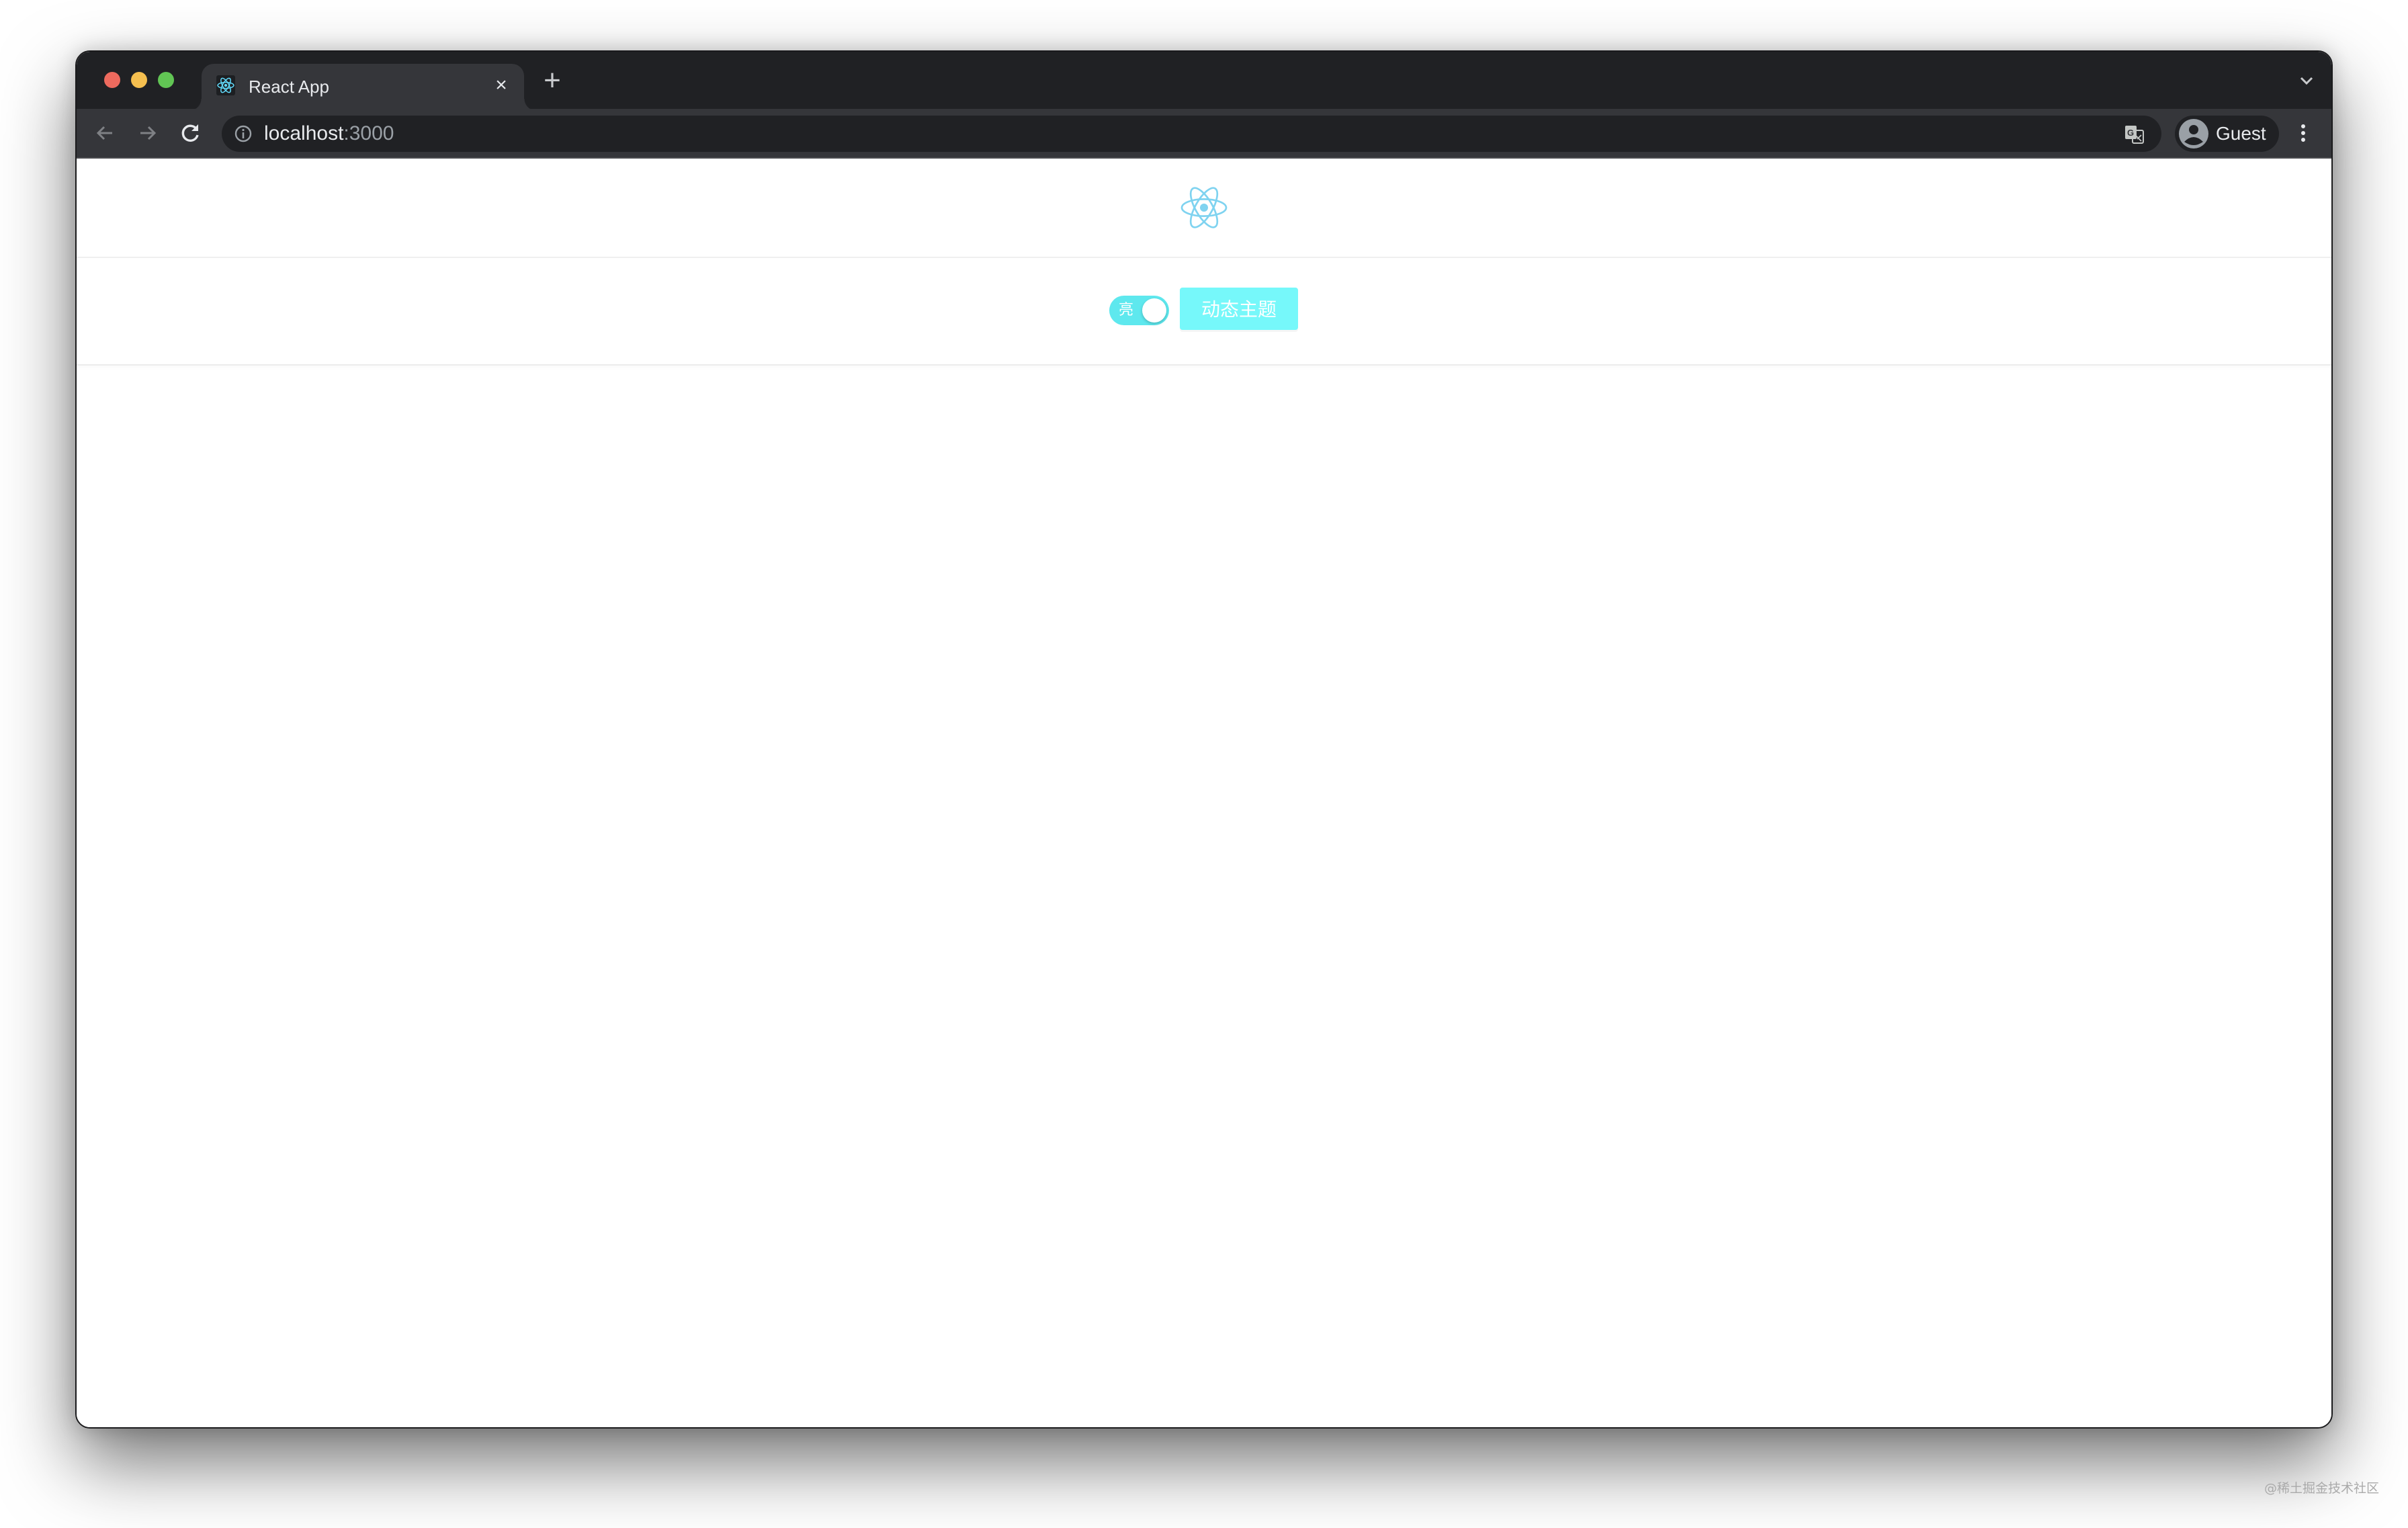  Describe the element at coordinates (1139, 311) in the screenshot. I see `theme-toggle-switch: 亮` at that location.